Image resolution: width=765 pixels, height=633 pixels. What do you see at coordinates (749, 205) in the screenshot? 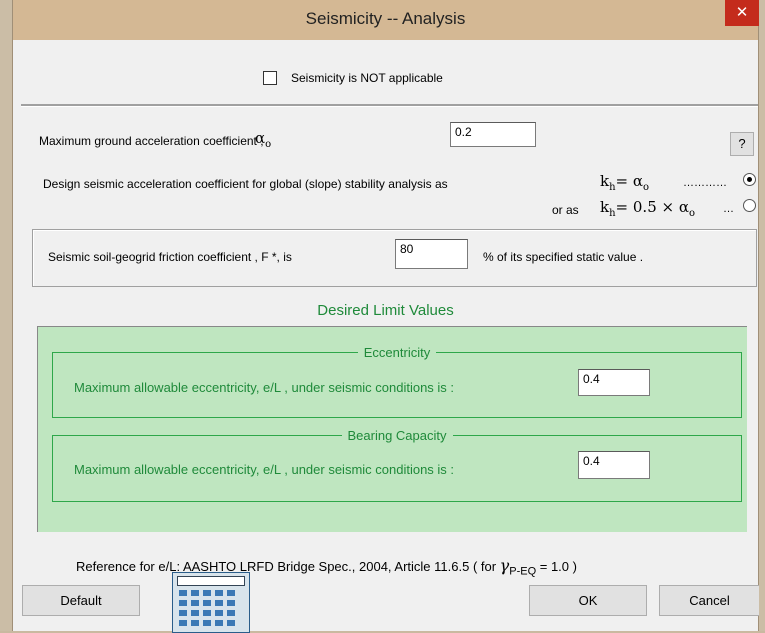
I see `kh-half-alpha-radio` at bounding box center [749, 205].